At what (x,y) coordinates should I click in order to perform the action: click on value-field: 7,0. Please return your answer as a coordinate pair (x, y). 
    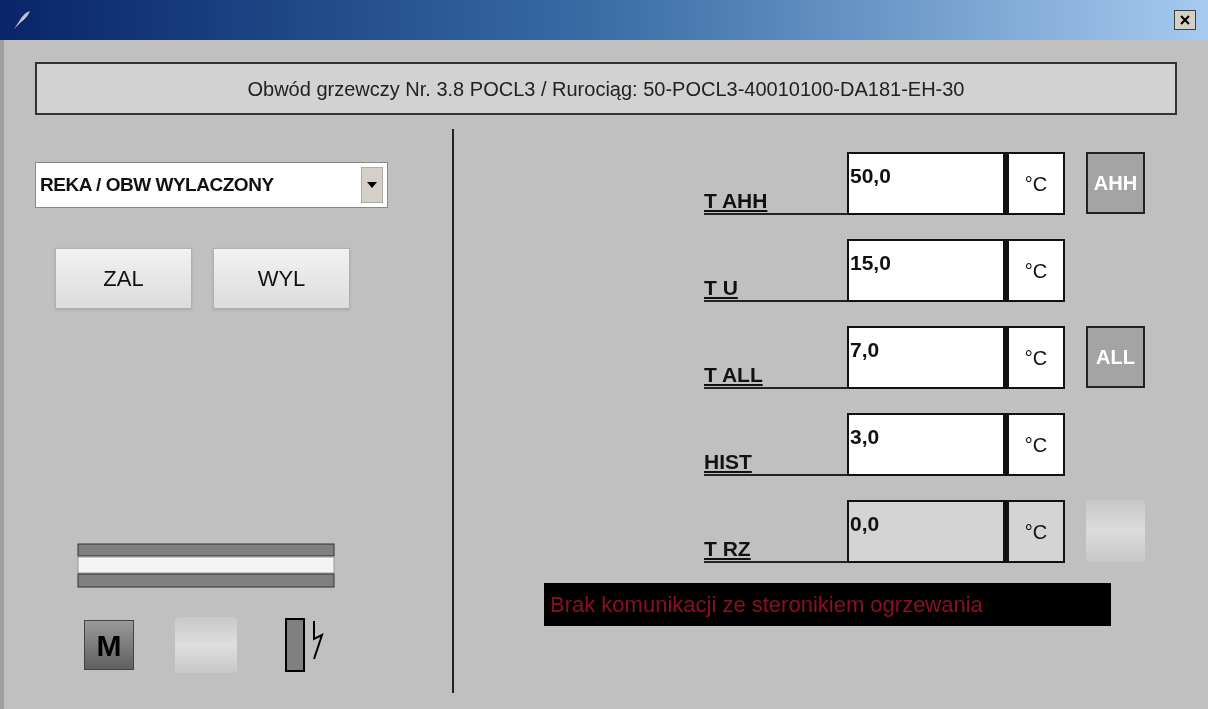
    Looking at the image, I should click on (926, 357).